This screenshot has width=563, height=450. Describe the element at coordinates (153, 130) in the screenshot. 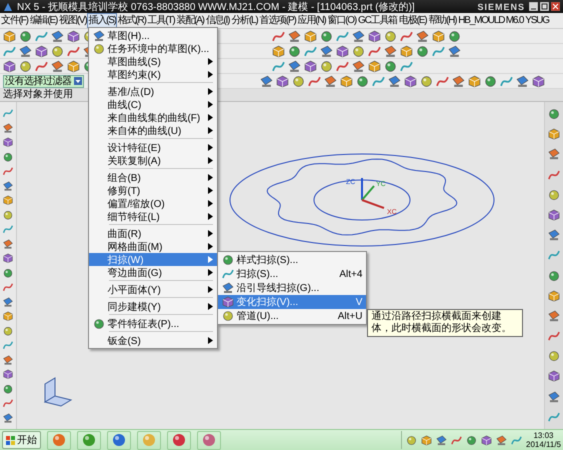

I see `menu-item: 来自体的曲线(U)` at that location.